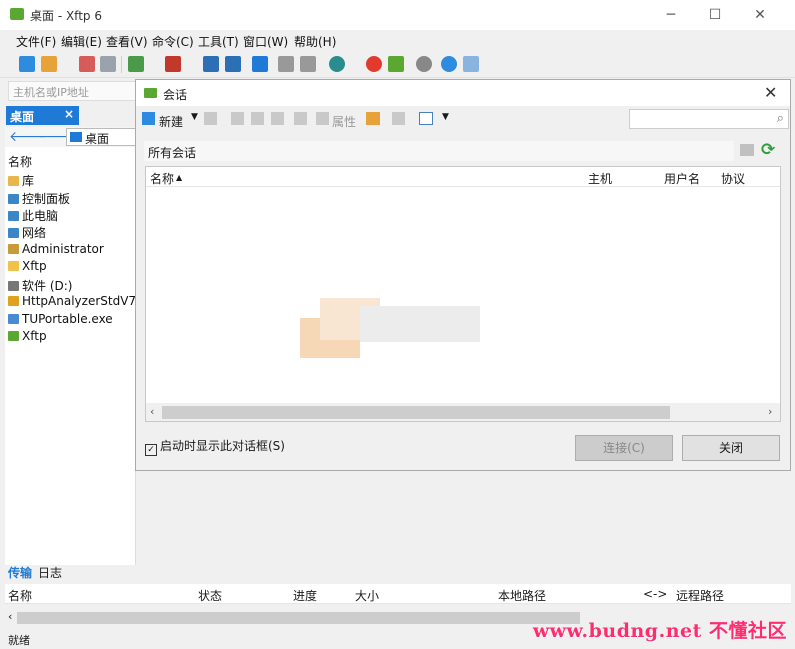  What do you see at coordinates (300, 118) in the screenshot?
I see `delete-icon` at bounding box center [300, 118].